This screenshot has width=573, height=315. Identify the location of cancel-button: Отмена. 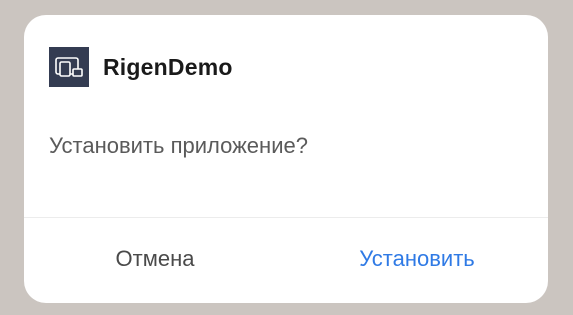
(155, 260).